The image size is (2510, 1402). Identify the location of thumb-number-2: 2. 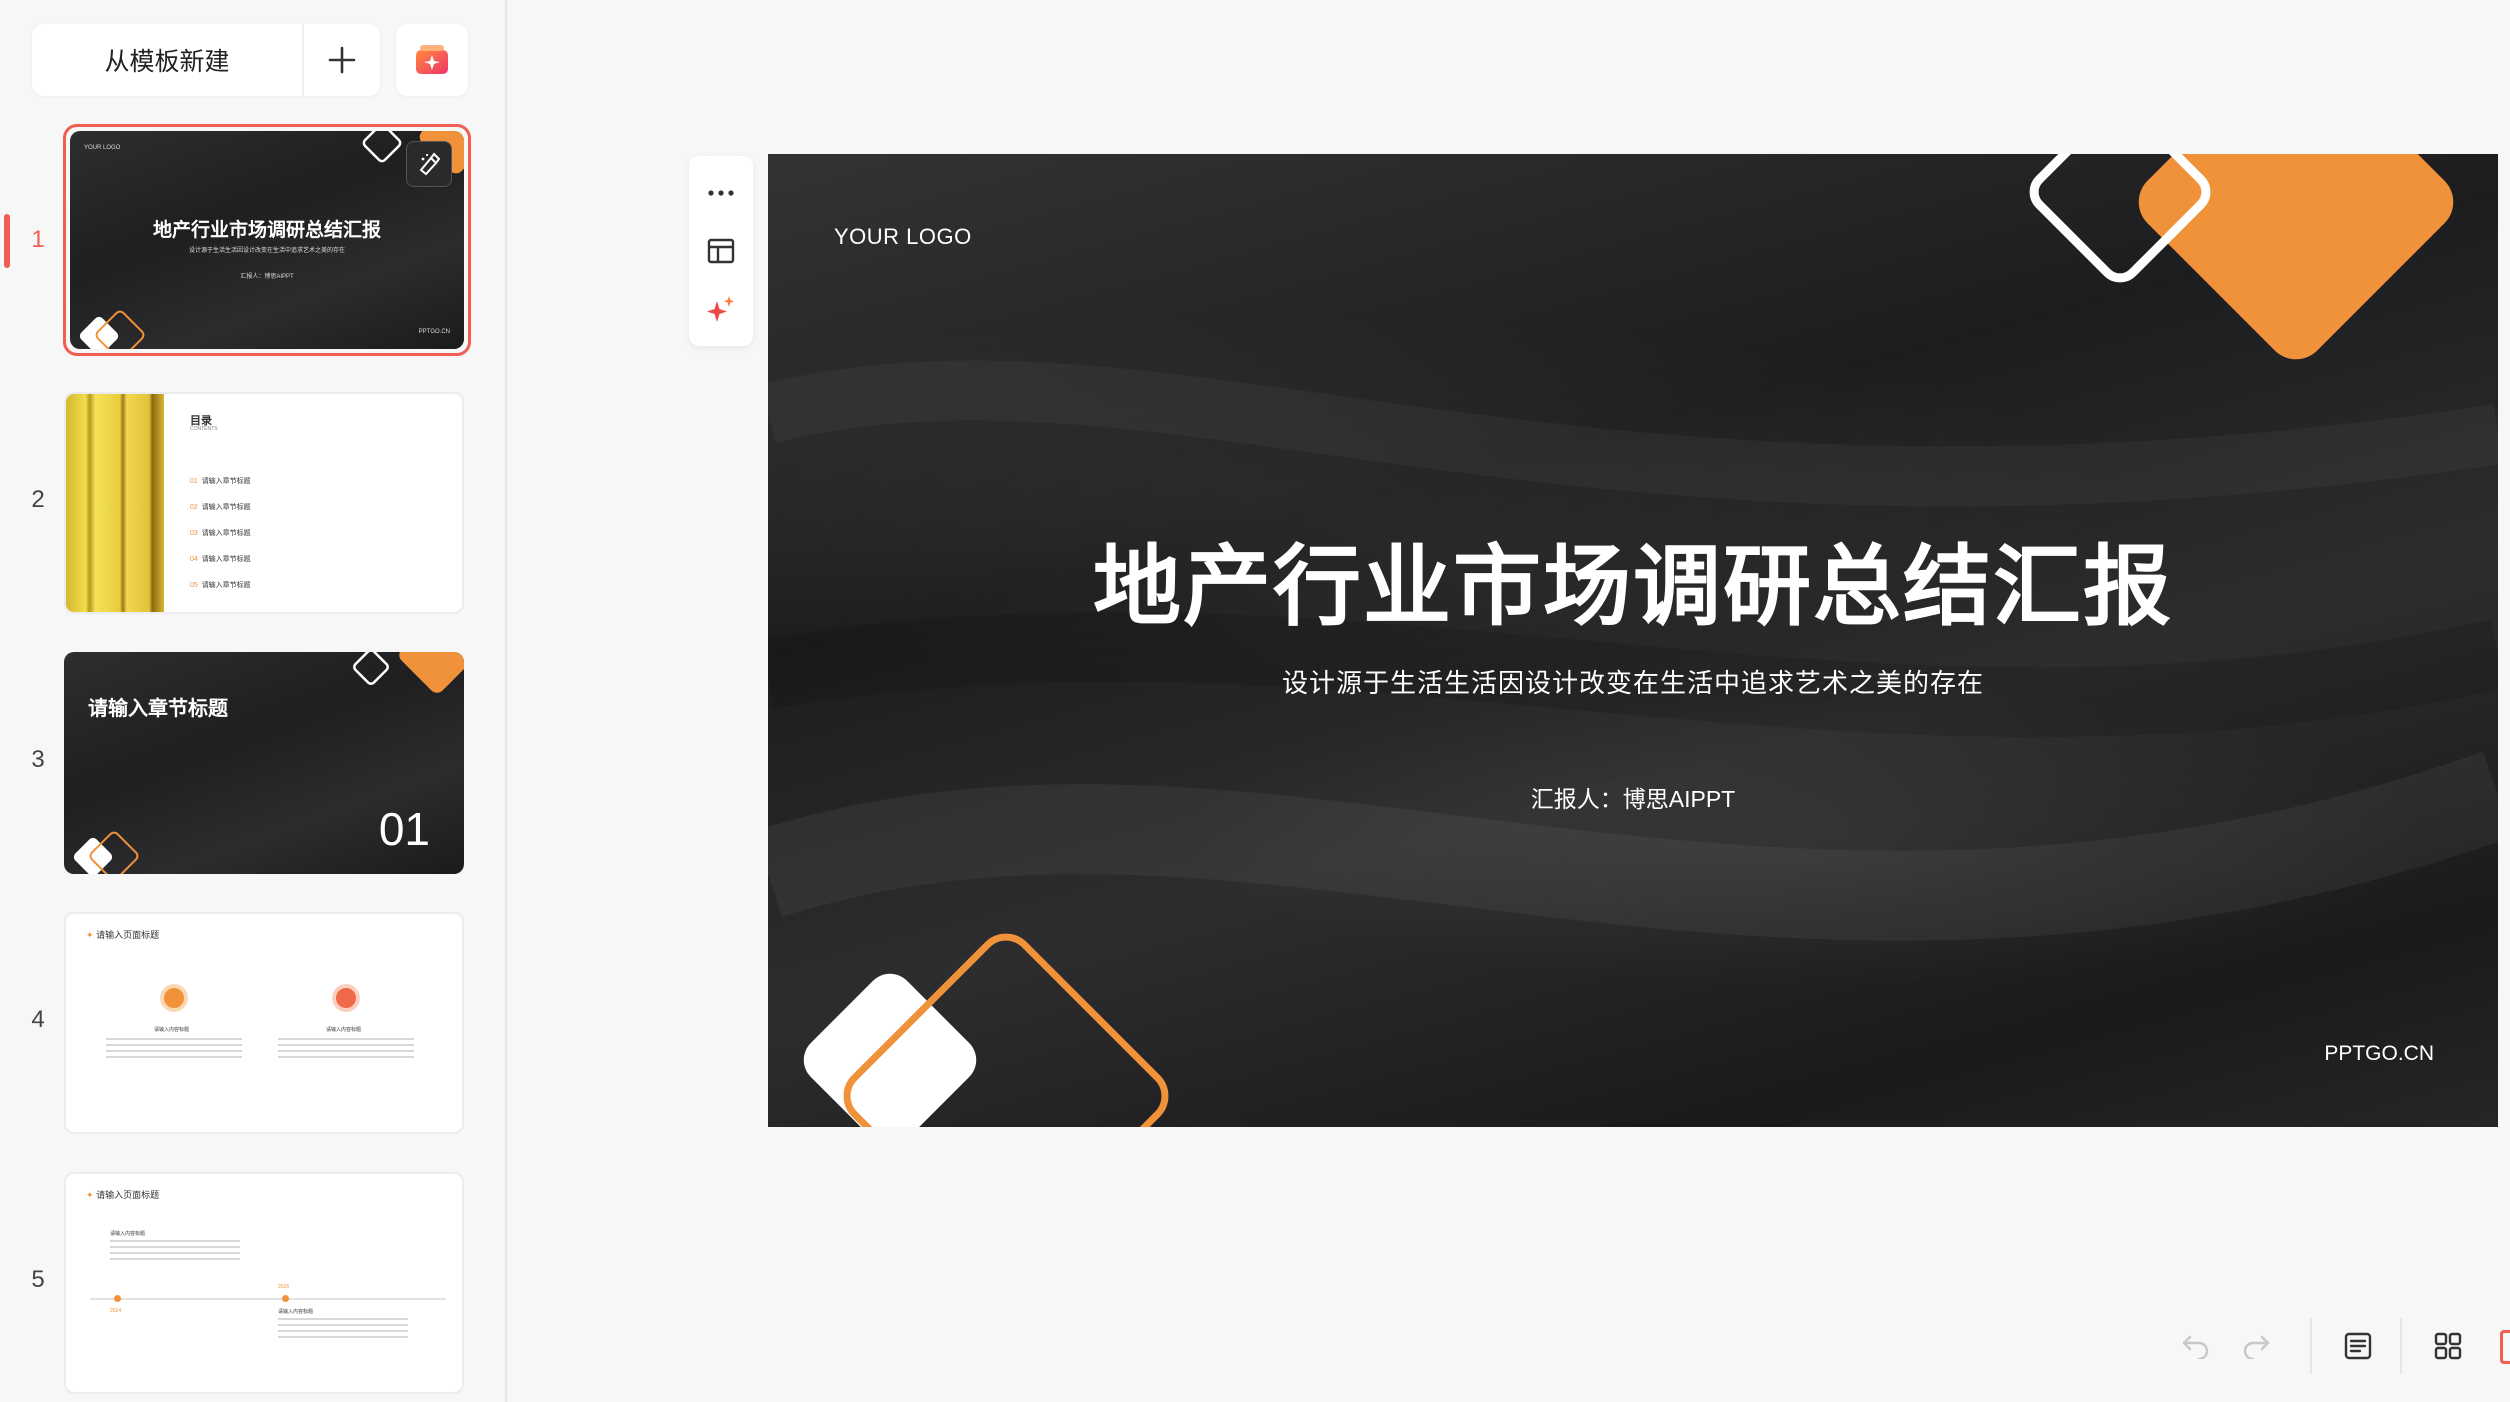
(38, 499).